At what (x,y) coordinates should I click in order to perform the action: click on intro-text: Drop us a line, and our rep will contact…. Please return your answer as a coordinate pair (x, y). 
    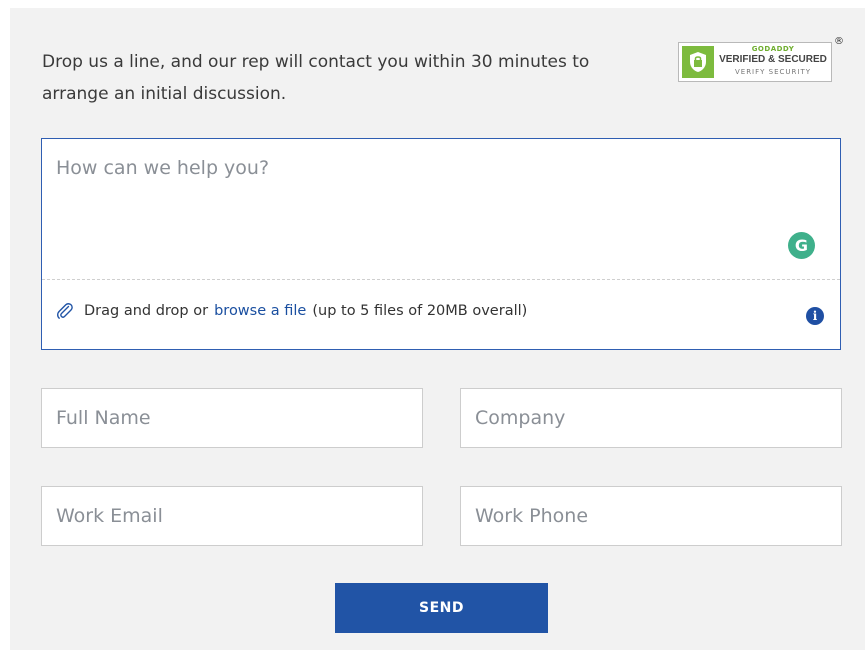
    Looking at the image, I should click on (316, 78).